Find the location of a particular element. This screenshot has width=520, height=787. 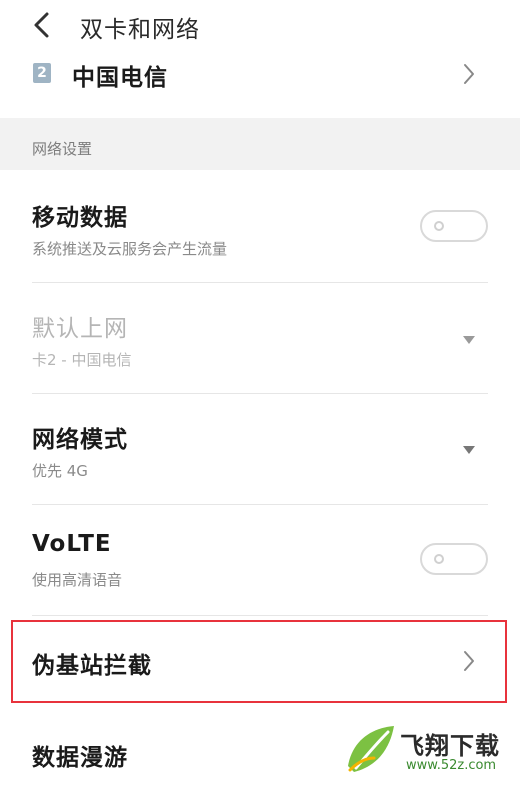

chevron-right-icon is located at coordinates (469, 74).